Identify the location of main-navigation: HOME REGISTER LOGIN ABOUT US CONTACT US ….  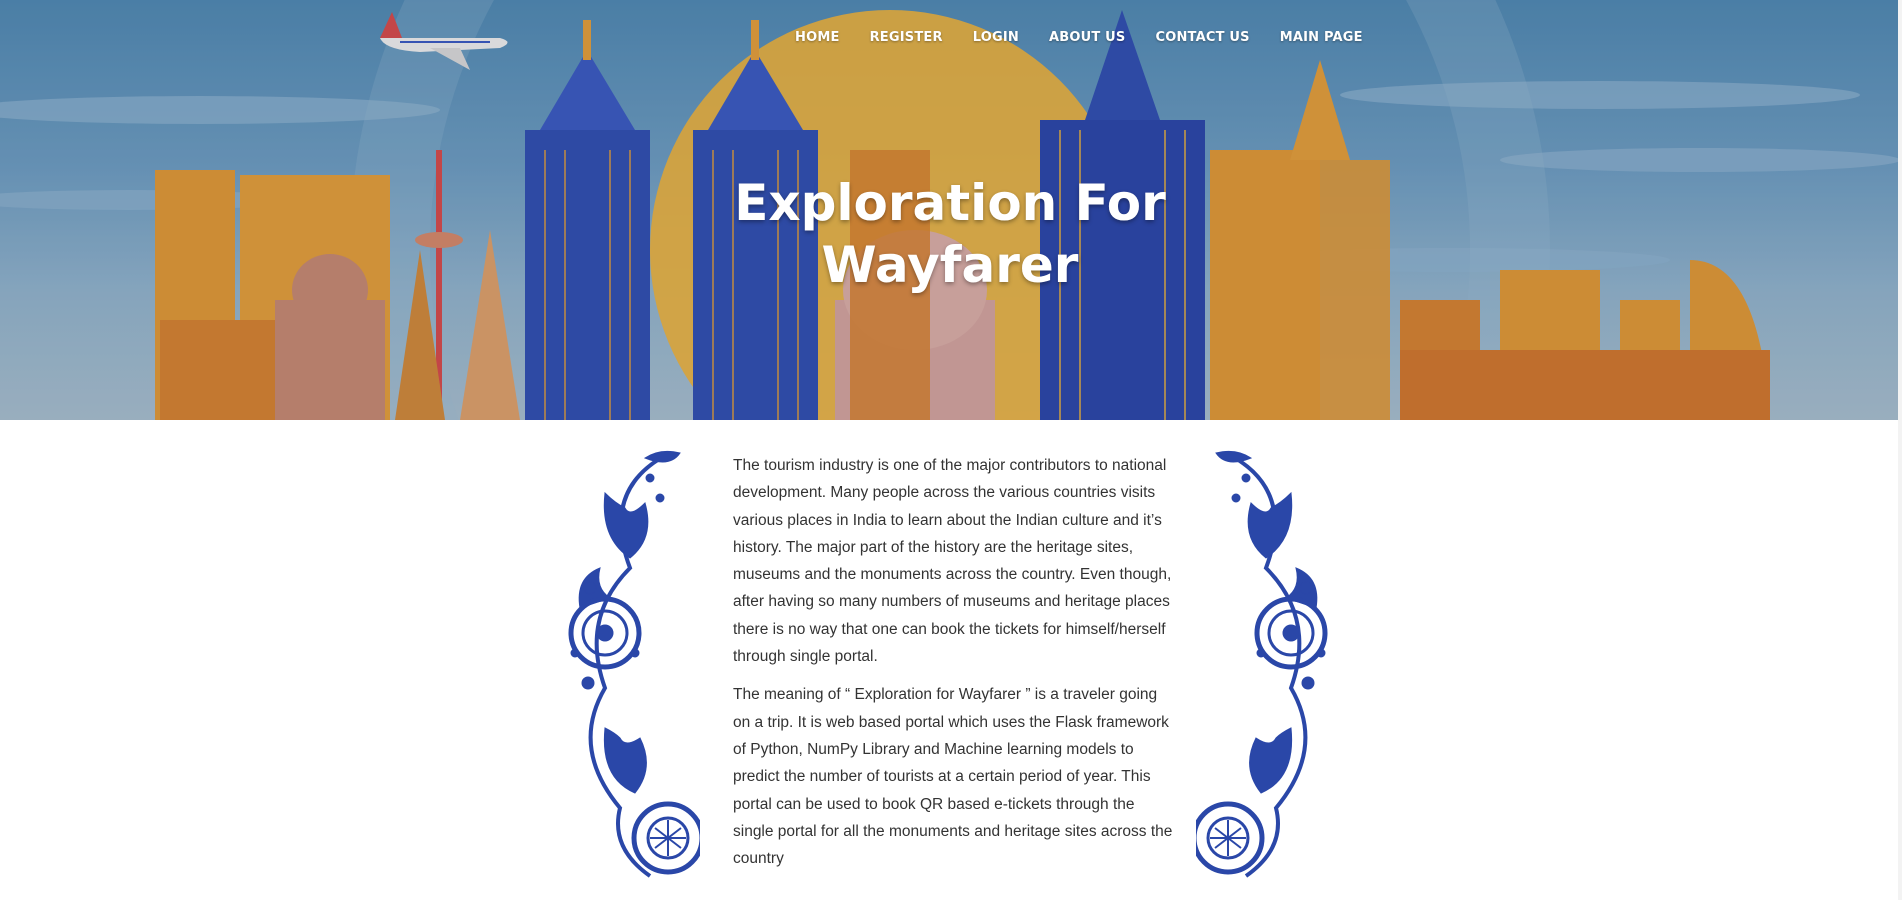
(1094, 40).